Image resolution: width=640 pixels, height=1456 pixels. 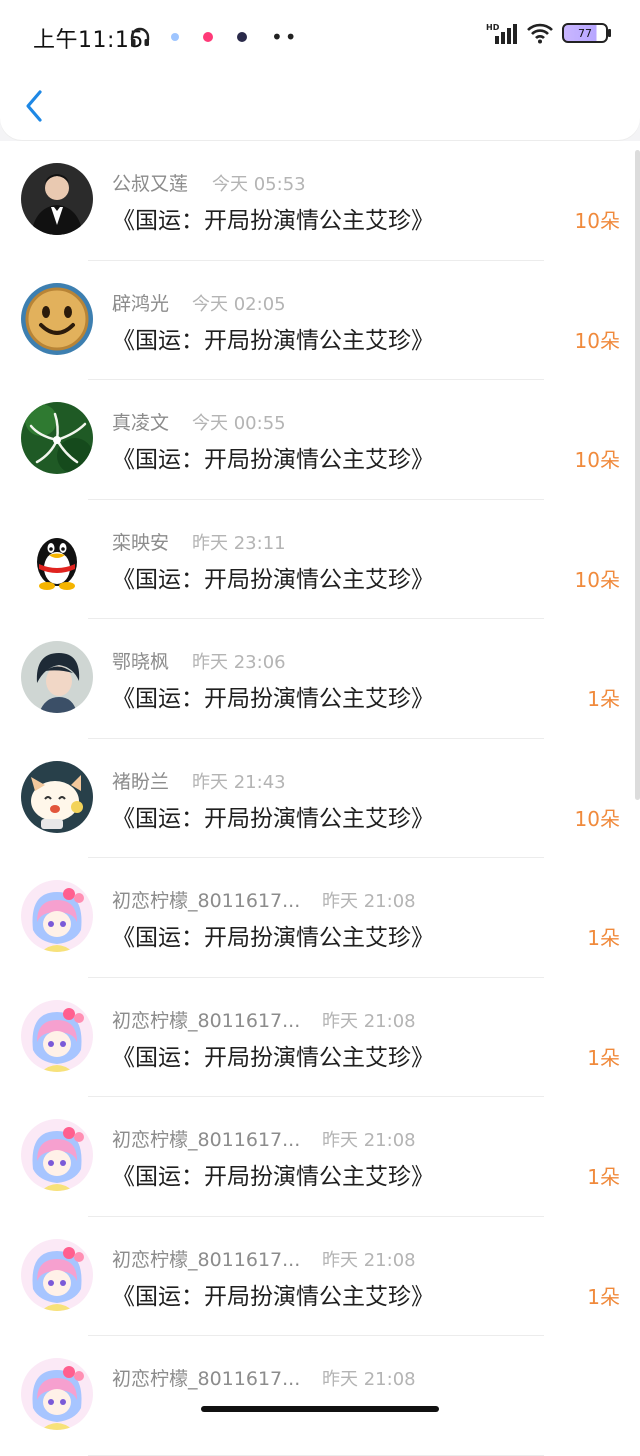 I want to click on status-right: HD 77, so click(x=548, y=33).